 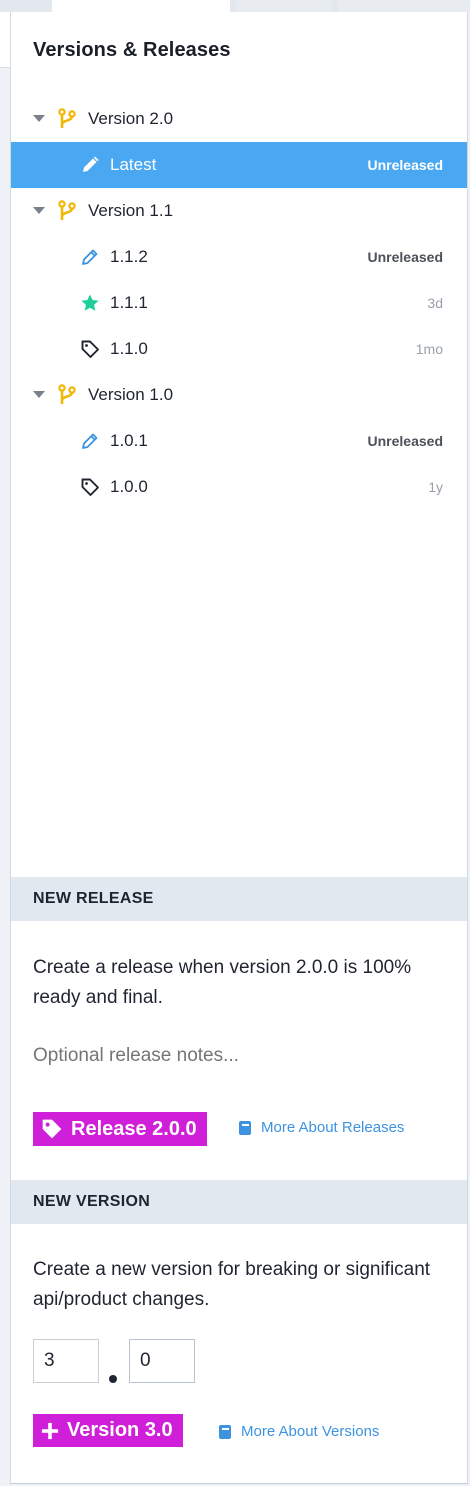 I want to click on release-row-1-1-1: 1.1.1 3d, so click(x=239, y=303).